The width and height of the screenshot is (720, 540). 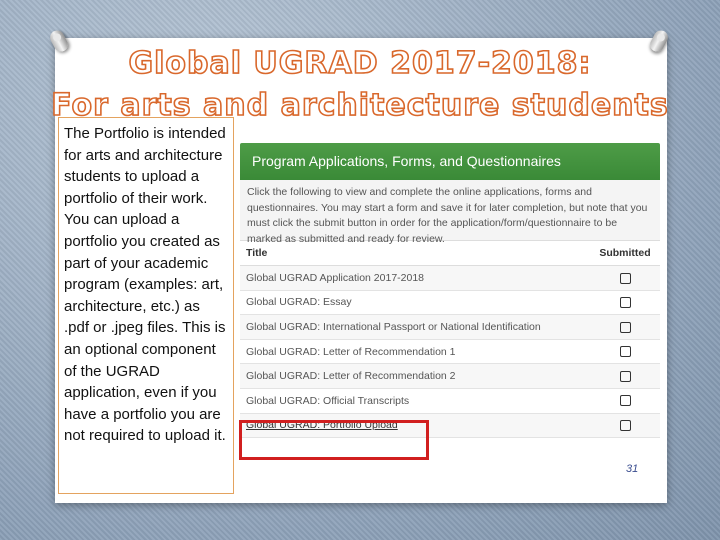 I want to click on form-link: Global UGRAD Application 2017-2018, so click(x=415, y=278).